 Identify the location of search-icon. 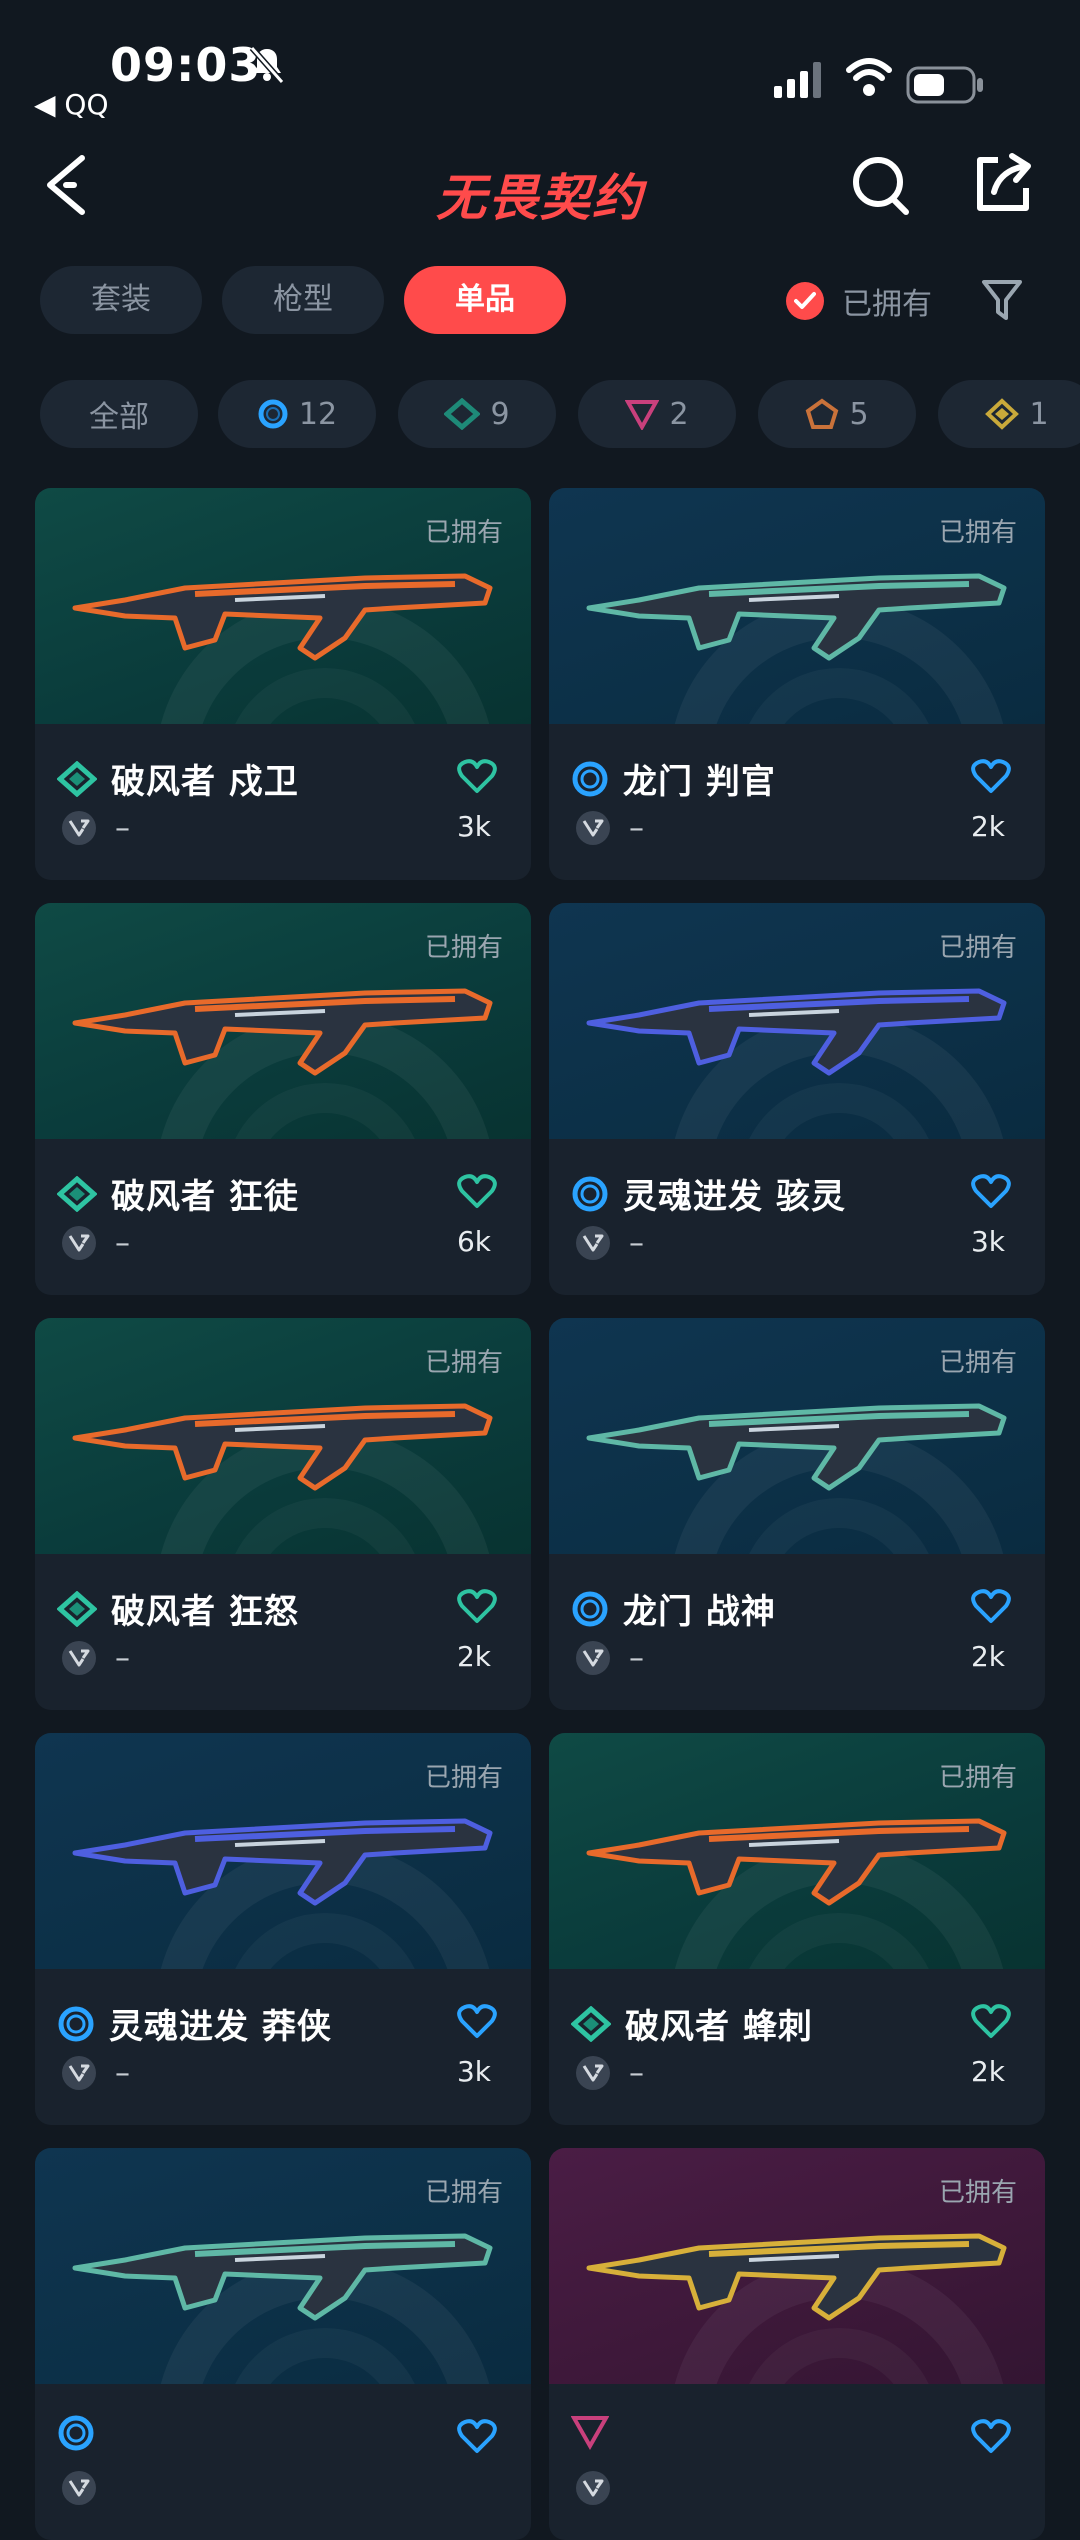
(880, 185).